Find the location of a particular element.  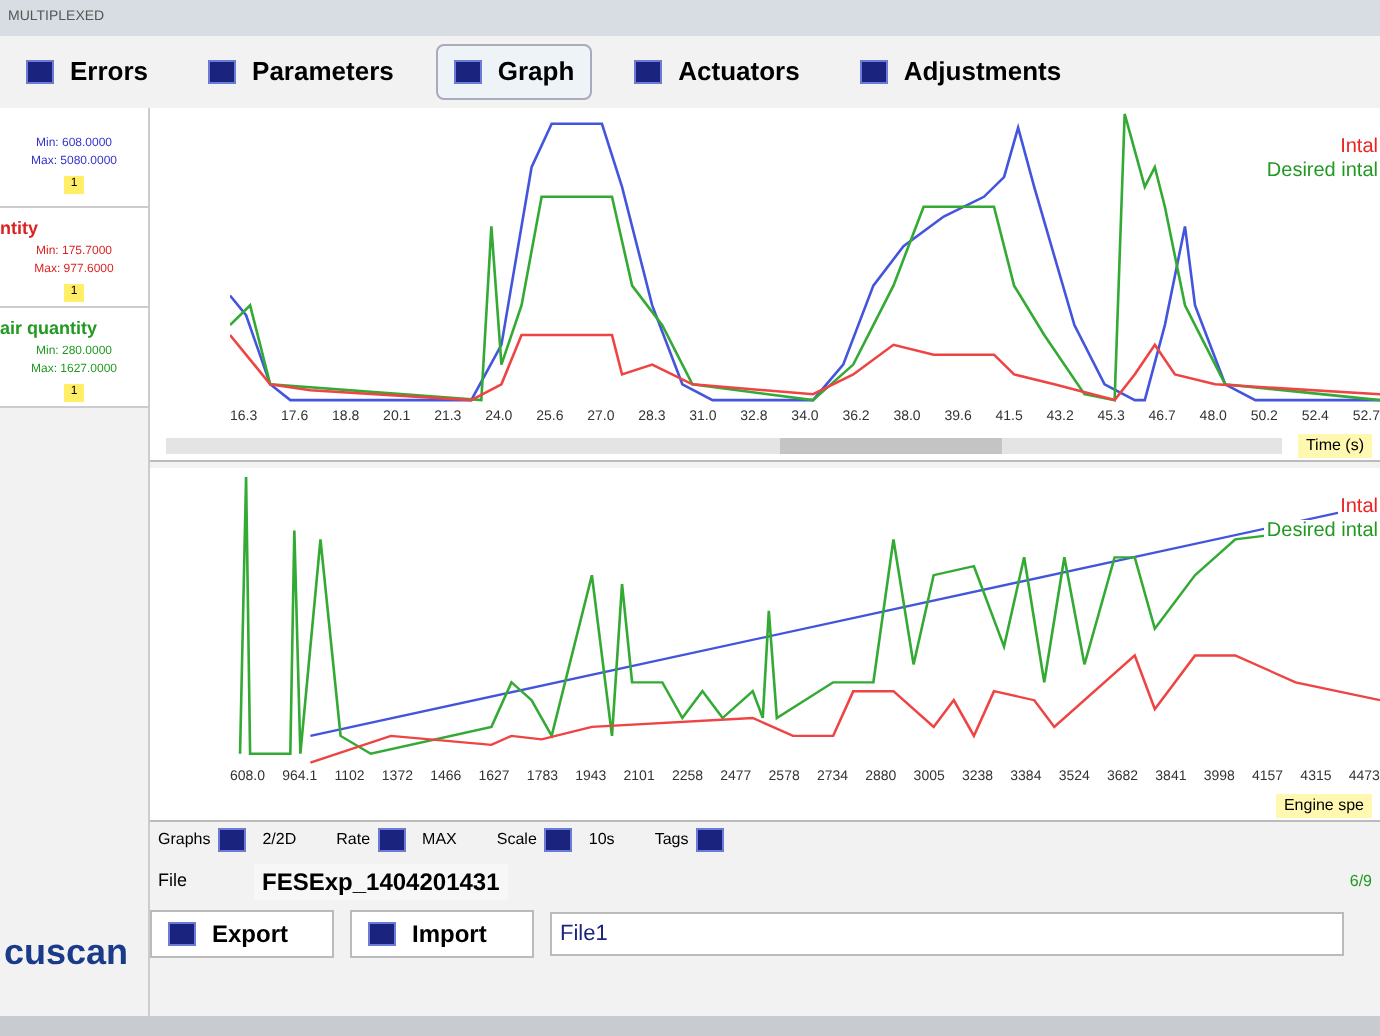

legend-label: Intal is located at coordinates (1359, 508).